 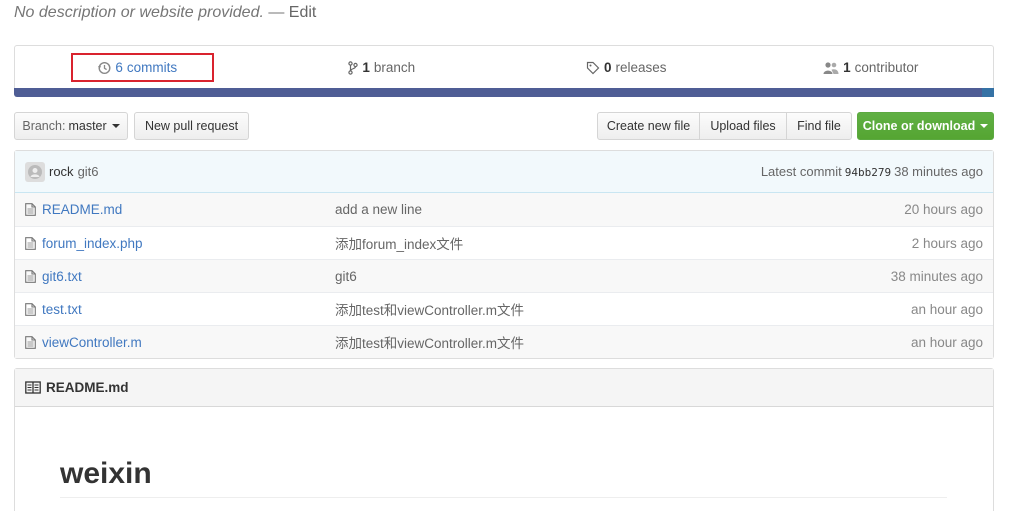 What do you see at coordinates (831, 68) in the screenshot?
I see `people-icon` at bounding box center [831, 68].